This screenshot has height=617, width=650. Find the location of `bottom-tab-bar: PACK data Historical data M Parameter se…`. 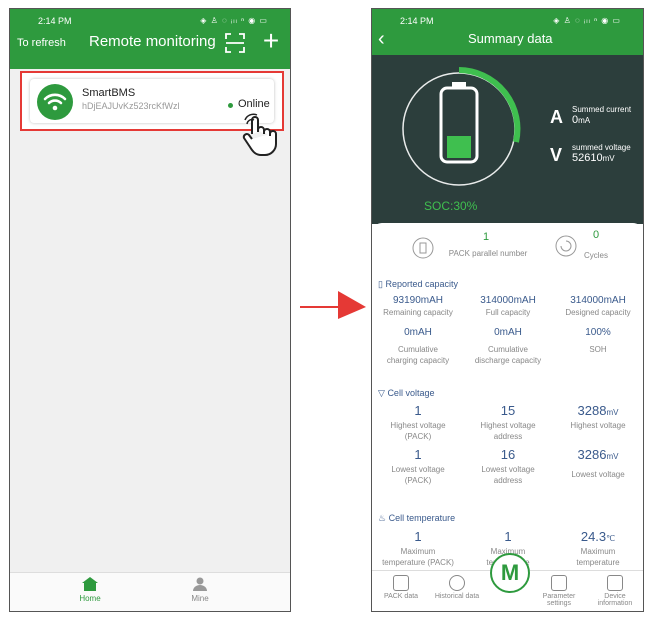

bottom-tab-bar: PACK data Historical data M Parameter se… is located at coordinates (507, 582).